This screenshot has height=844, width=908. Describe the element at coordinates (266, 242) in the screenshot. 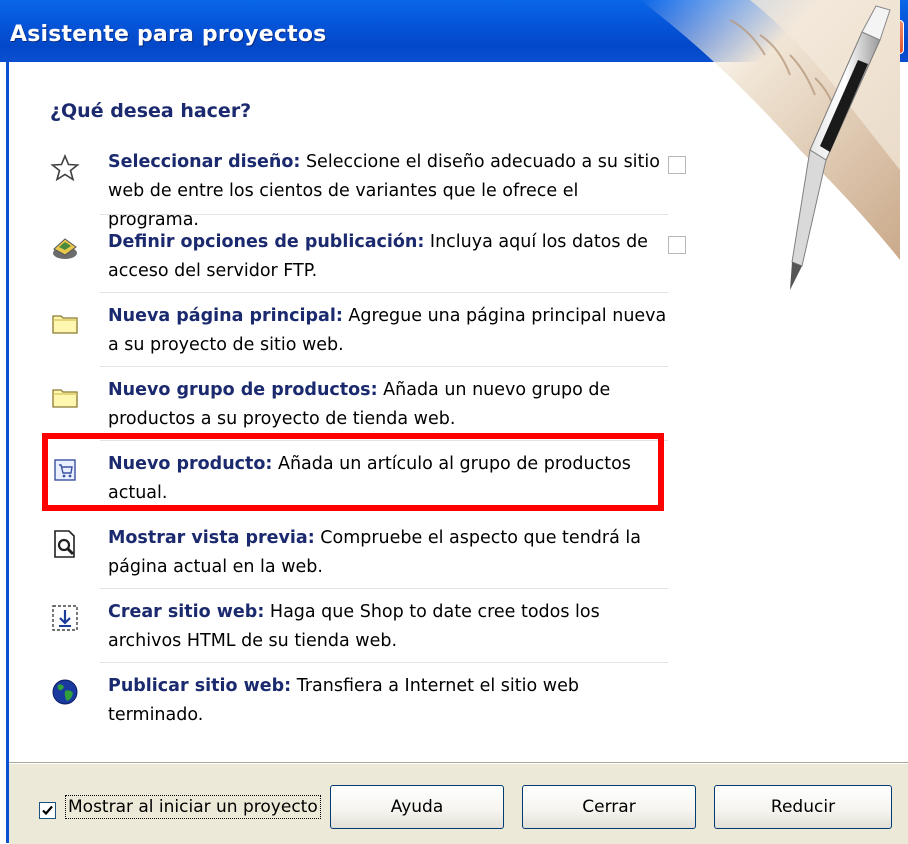

I see `option-title: Definir opciones de publicación:` at that location.